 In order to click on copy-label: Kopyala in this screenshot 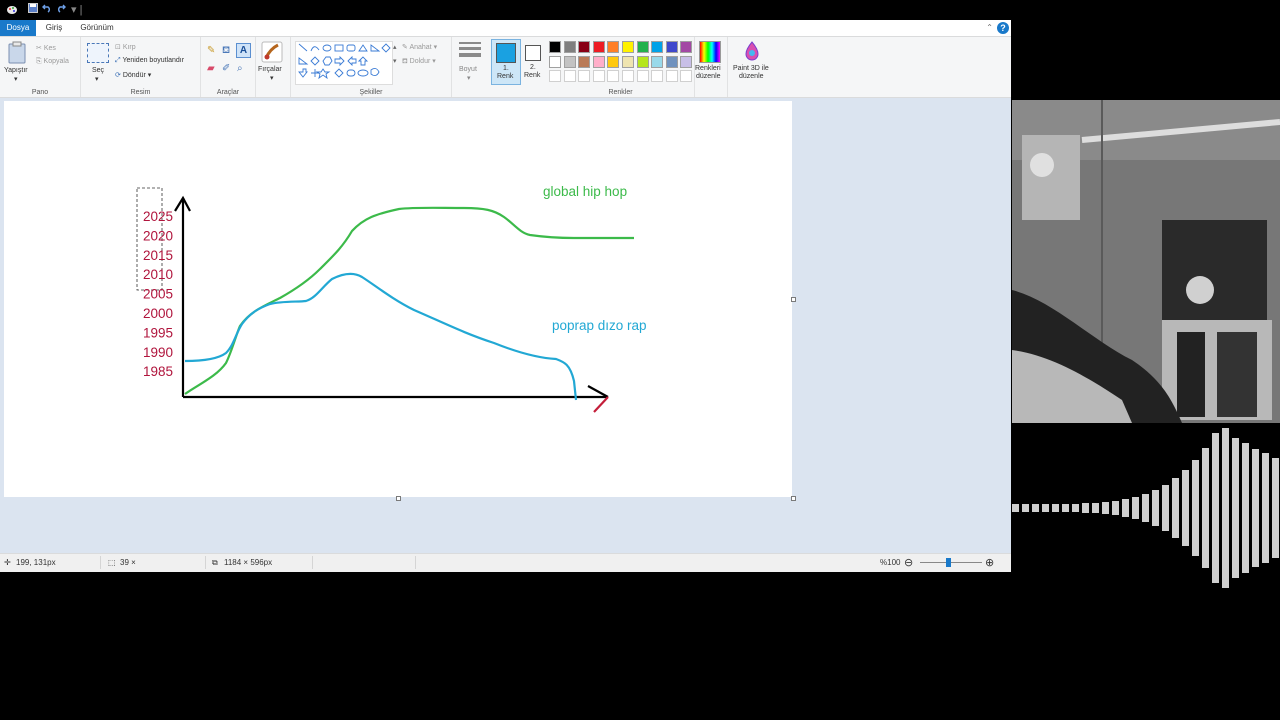, I will do `click(56, 61)`.